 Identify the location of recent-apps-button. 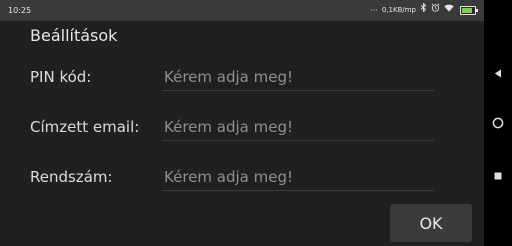
(498, 174).